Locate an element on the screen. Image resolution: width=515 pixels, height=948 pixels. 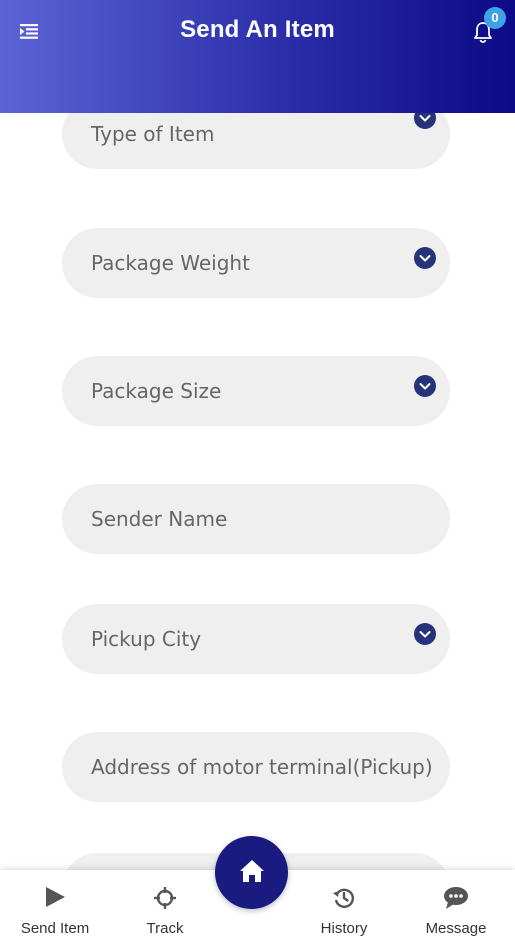
field-label: Sender Name is located at coordinates (159, 519).